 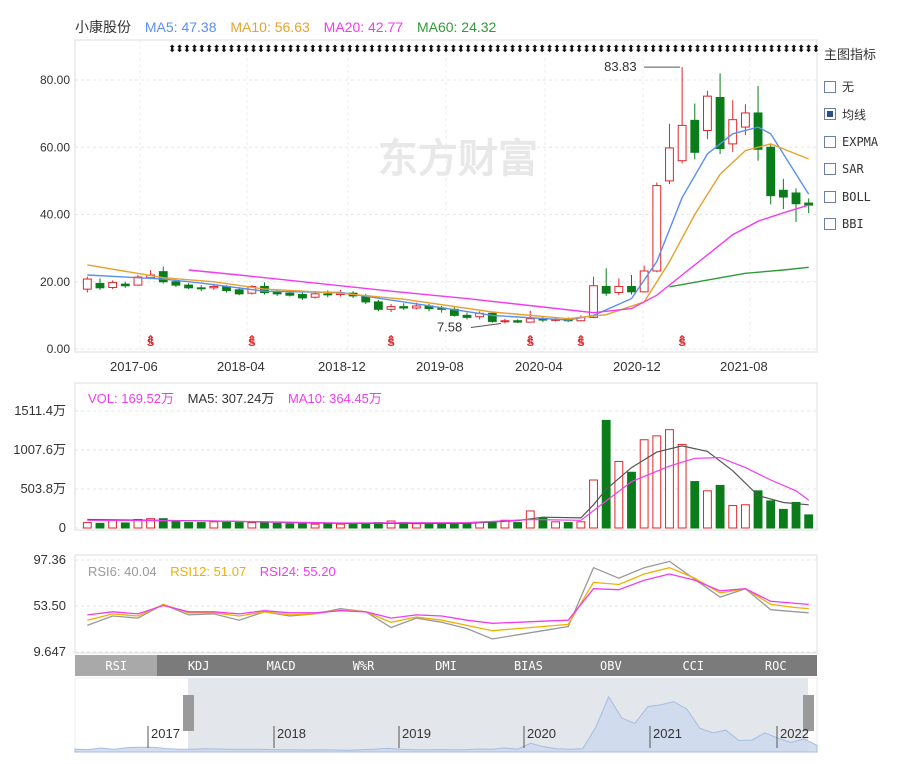 What do you see at coordinates (693, 665) in the screenshot?
I see `tab-cci: CCI` at bounding box center [693, 665].